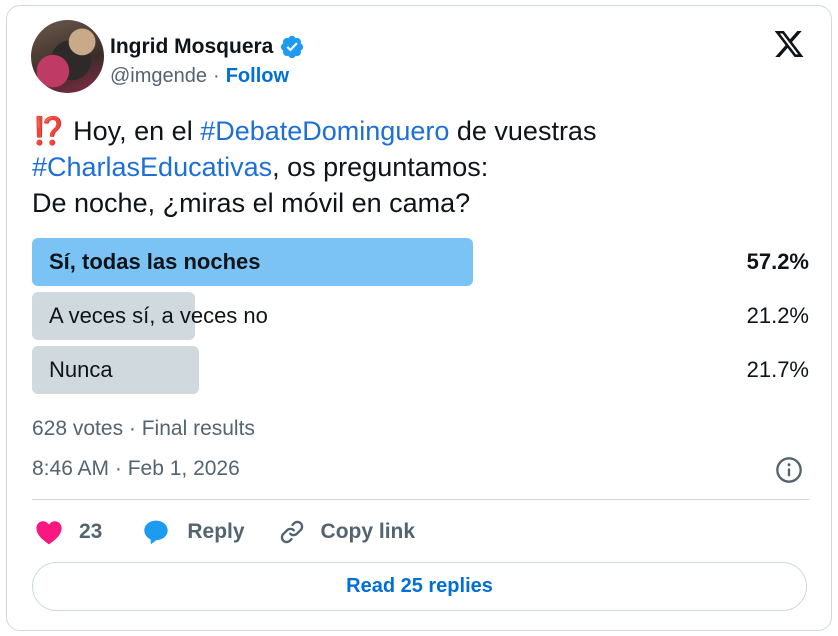 The height and width of the screenshot is (636, 838). I want to click on divider, so click(420, 499).